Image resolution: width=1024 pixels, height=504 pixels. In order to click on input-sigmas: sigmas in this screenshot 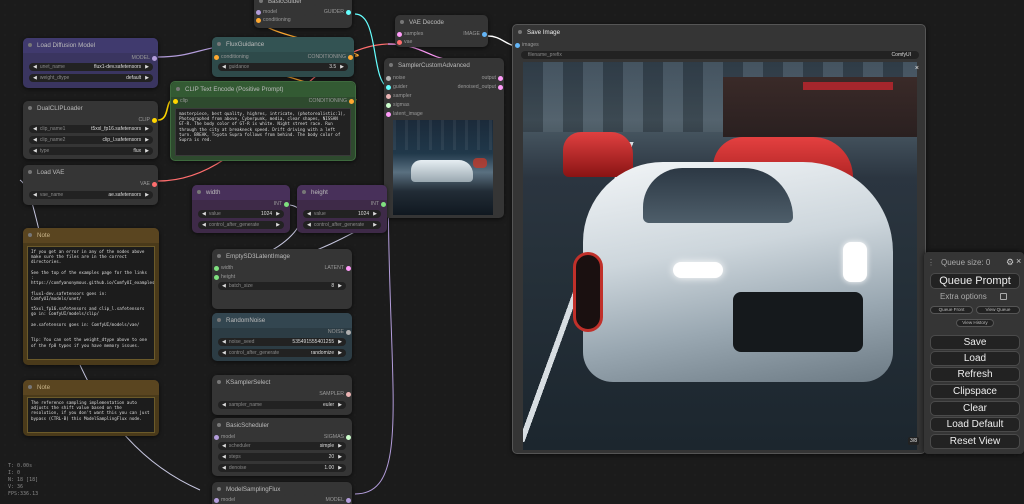, I will do `click(409, 105)`.